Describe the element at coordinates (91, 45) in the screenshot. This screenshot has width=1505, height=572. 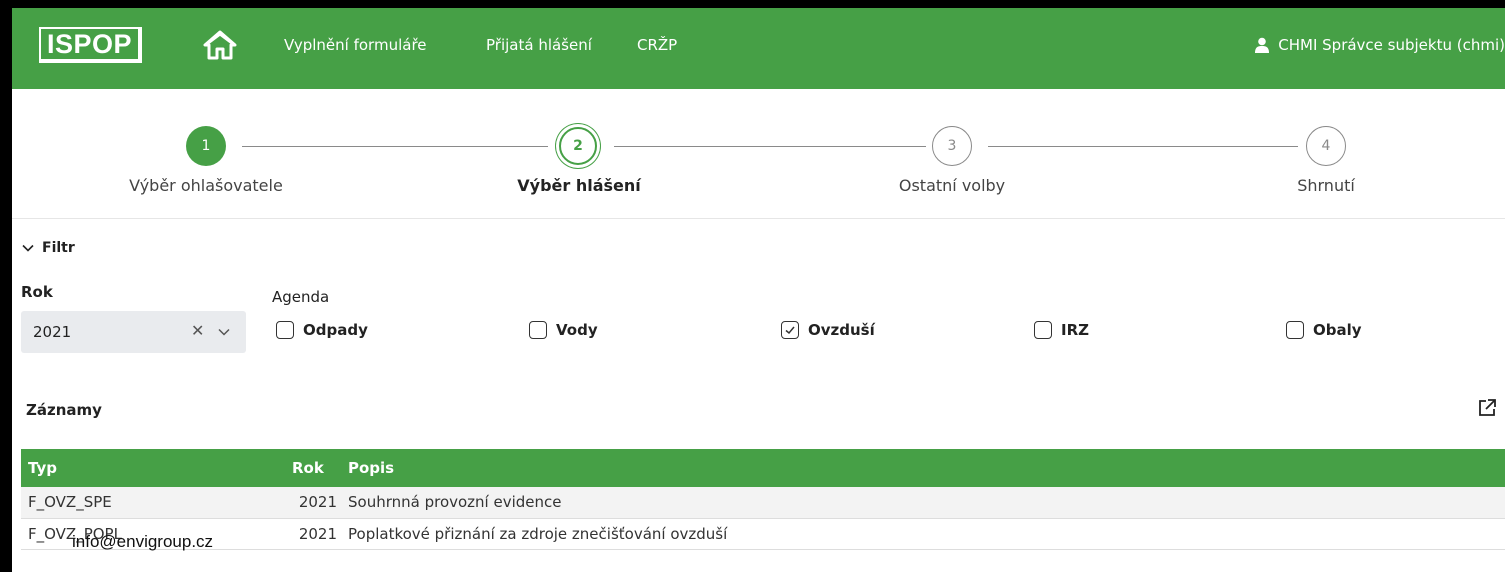
I see `ispop-logo: ISPOP` at that location.